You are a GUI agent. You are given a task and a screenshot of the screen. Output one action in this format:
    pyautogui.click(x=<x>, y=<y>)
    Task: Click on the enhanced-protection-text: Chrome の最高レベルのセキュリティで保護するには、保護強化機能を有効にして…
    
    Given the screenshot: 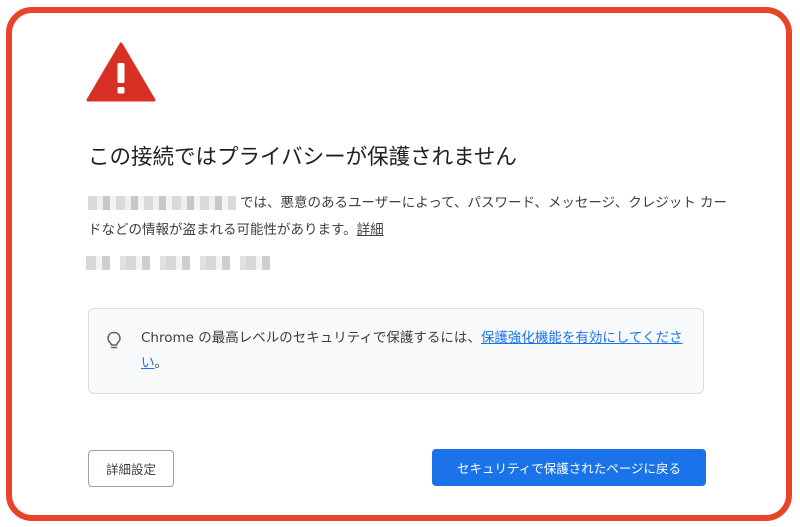 What is the action you would take?
    pyautogui.click(x=415, y=351)
    